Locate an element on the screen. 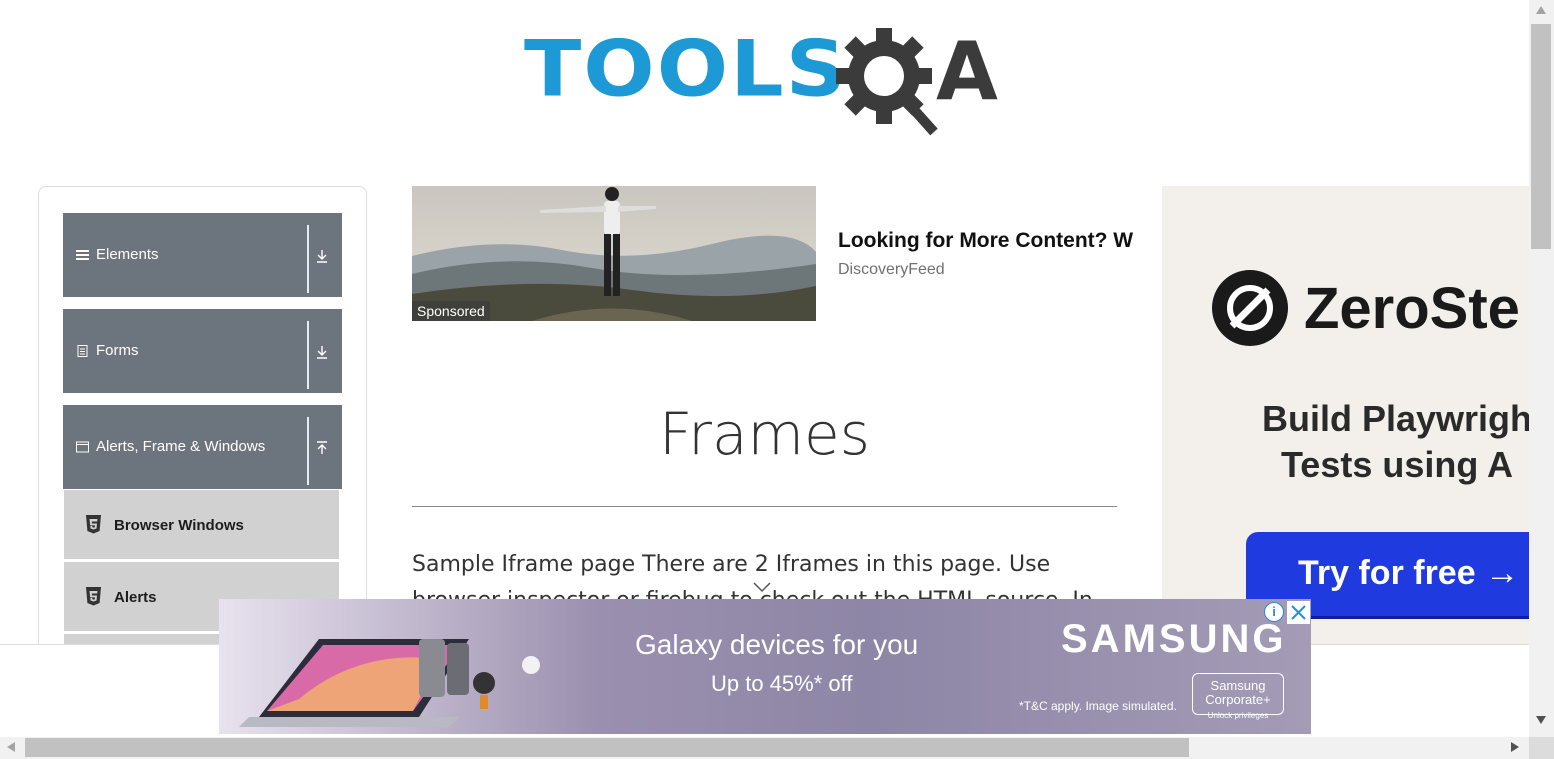  ad-headline: Galaxy devices for you is located at coordinates (777, 644).